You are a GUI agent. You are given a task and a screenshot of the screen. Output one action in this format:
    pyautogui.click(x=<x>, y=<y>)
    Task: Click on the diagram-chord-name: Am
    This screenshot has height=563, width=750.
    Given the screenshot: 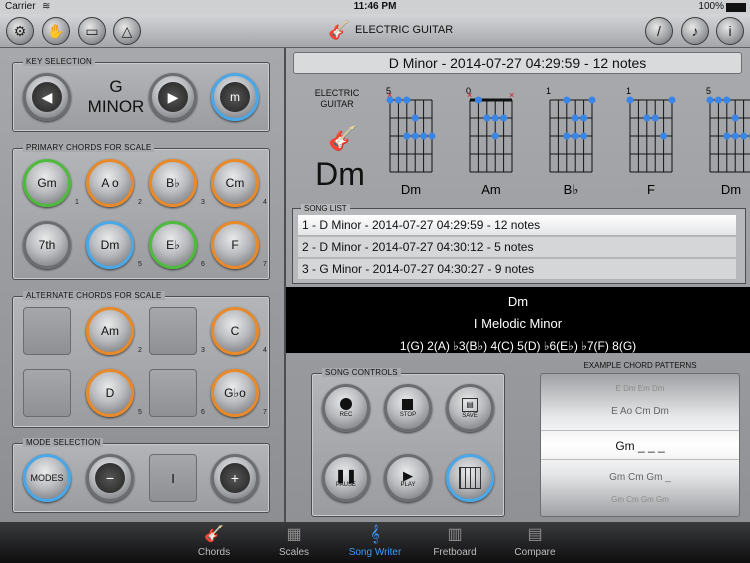 What is the action you would take?
    pyautogui.click(x=491, y=189)
    